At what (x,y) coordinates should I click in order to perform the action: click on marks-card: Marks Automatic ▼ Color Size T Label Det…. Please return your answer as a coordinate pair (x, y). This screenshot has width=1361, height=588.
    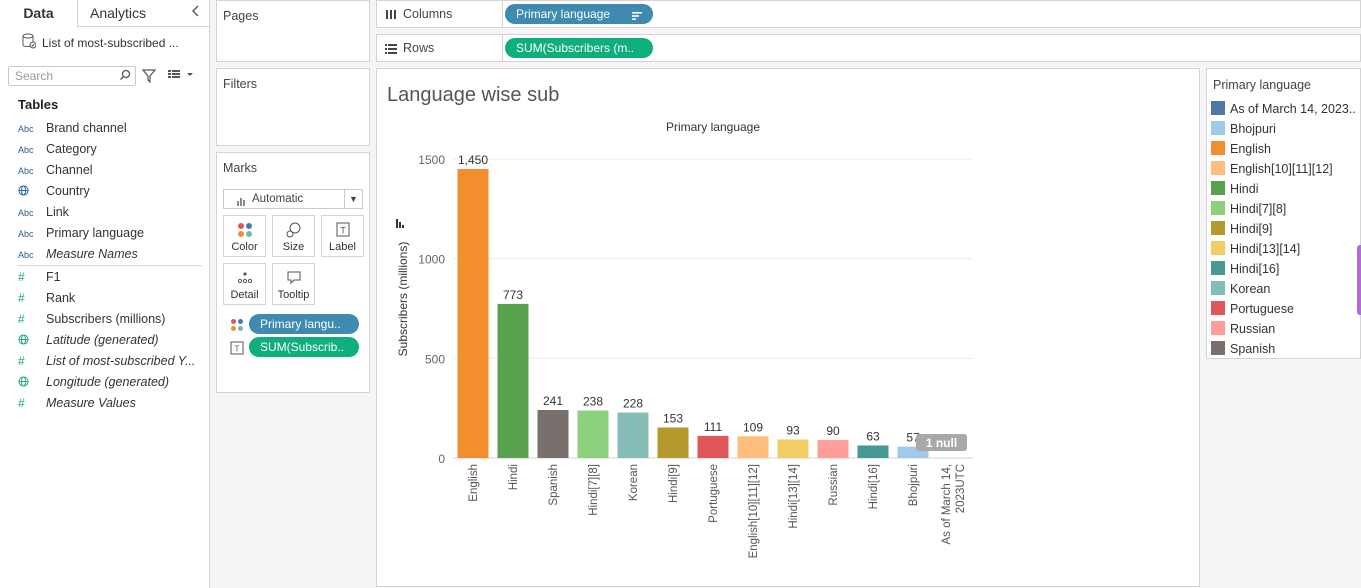
    Looking at the image, I should click on (293, 272).